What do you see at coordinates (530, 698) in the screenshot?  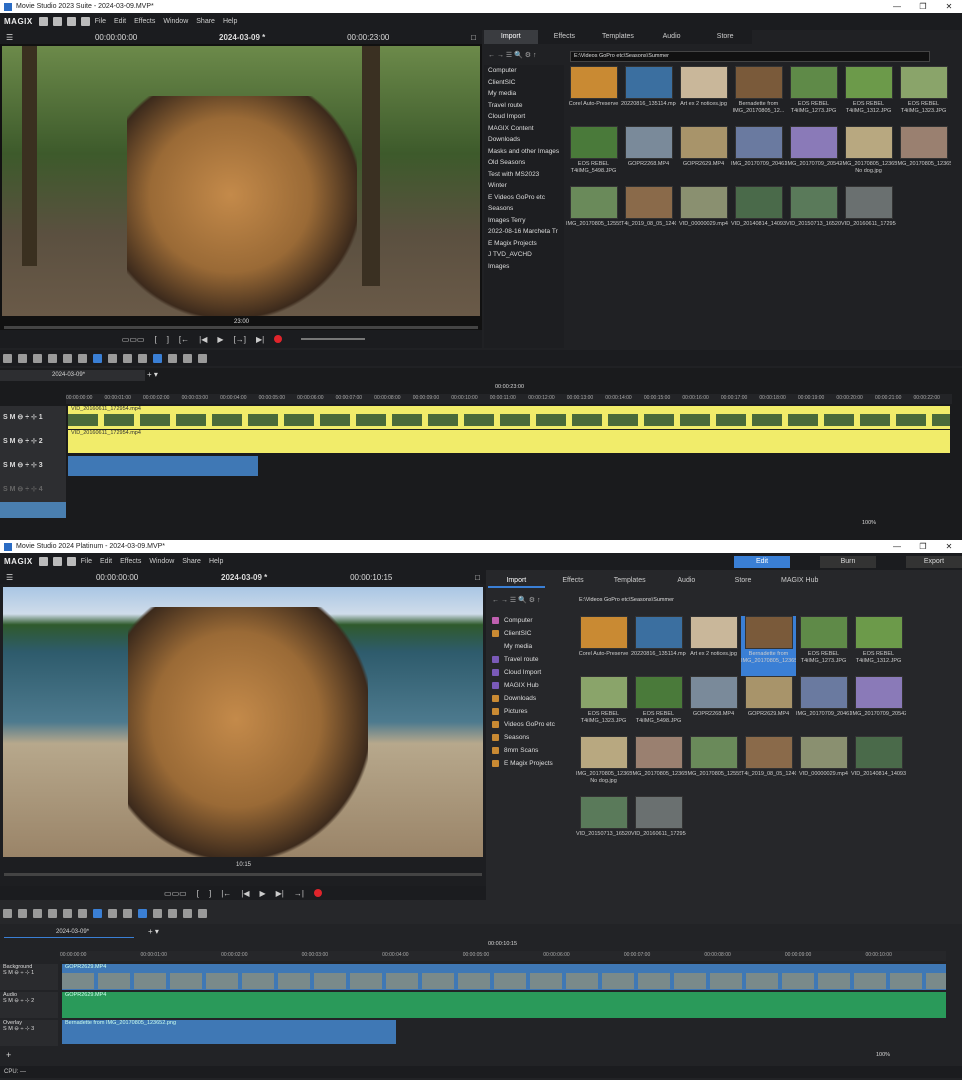 I see `folder-item: Downloads` at bounding box center [530, 698].